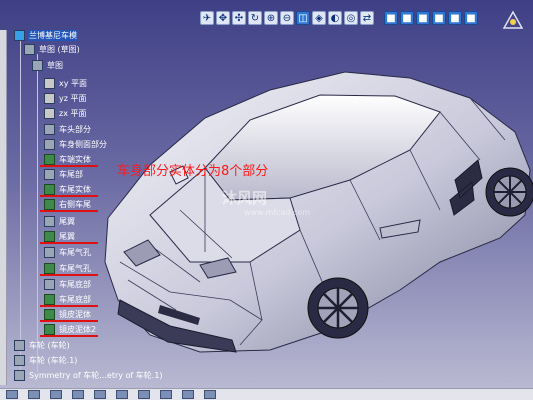 This screenshot has width=533, height=400. Describe the element at coordinates (55, 65) in the screenshot. I see `tree-item-label: 草图` at that location.